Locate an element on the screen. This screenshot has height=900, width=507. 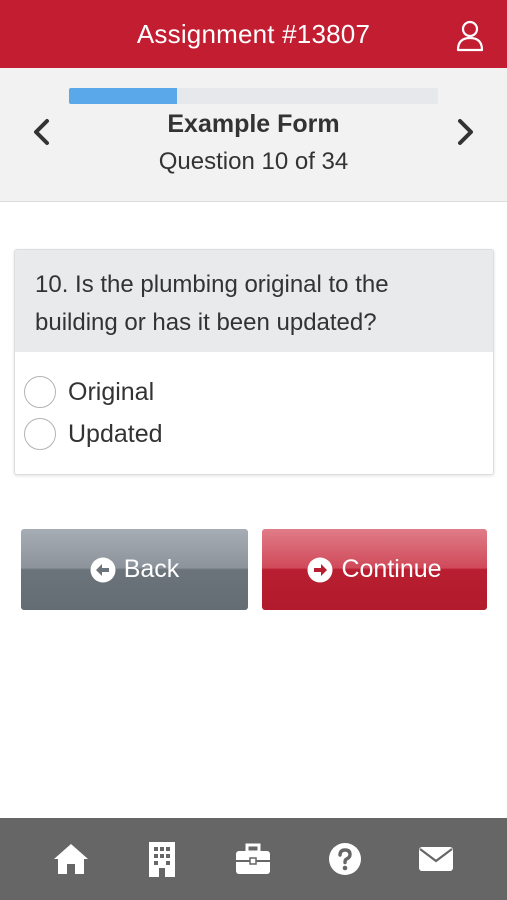
chevron-right-icon is located at coordinates (465, 132).